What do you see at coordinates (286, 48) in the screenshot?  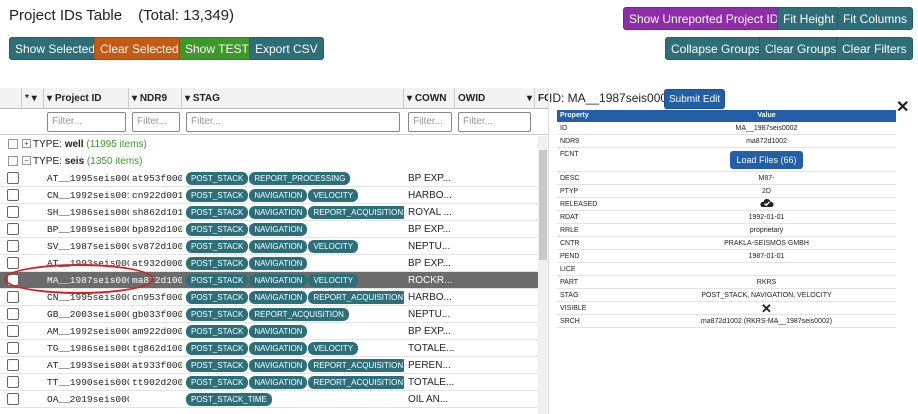 I see `export-csv-button: Export CSV` at bounding box center [286, 48].